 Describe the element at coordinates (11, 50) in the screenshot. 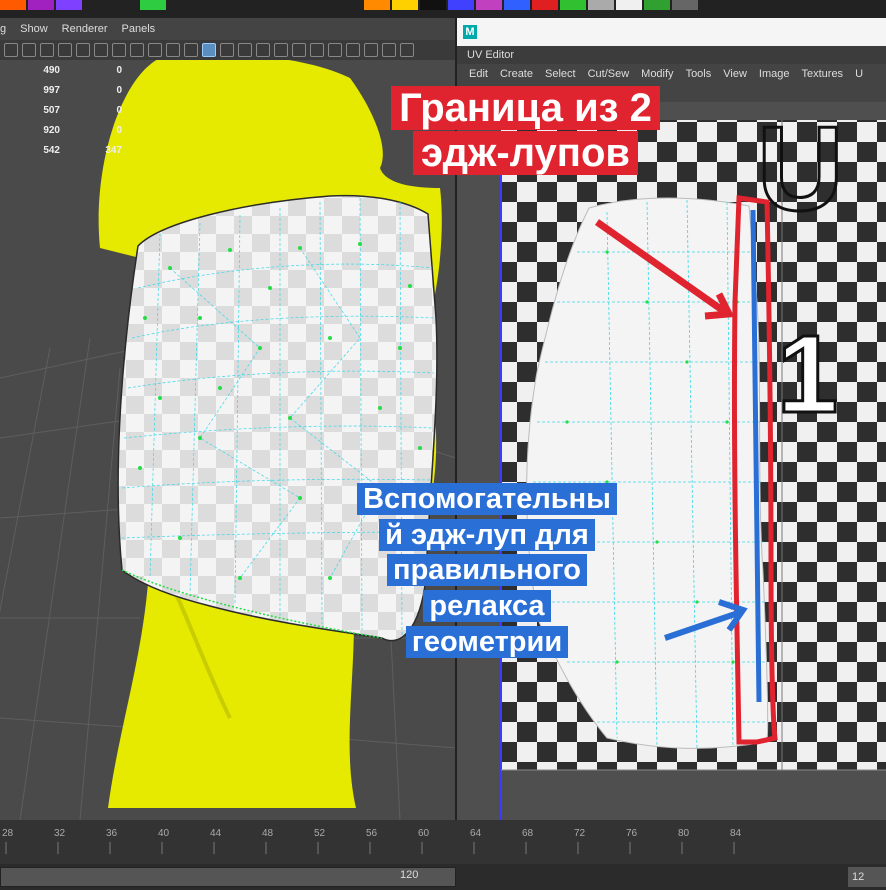

I see `wireframe-icon` at that location.